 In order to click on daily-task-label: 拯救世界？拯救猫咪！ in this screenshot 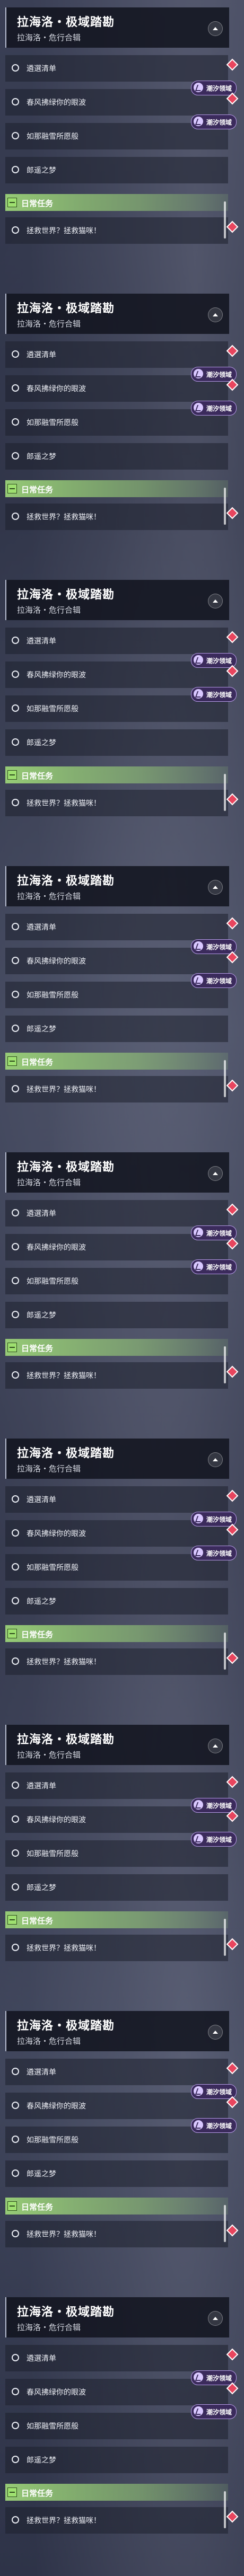, I will do `click(64, 1948)`.